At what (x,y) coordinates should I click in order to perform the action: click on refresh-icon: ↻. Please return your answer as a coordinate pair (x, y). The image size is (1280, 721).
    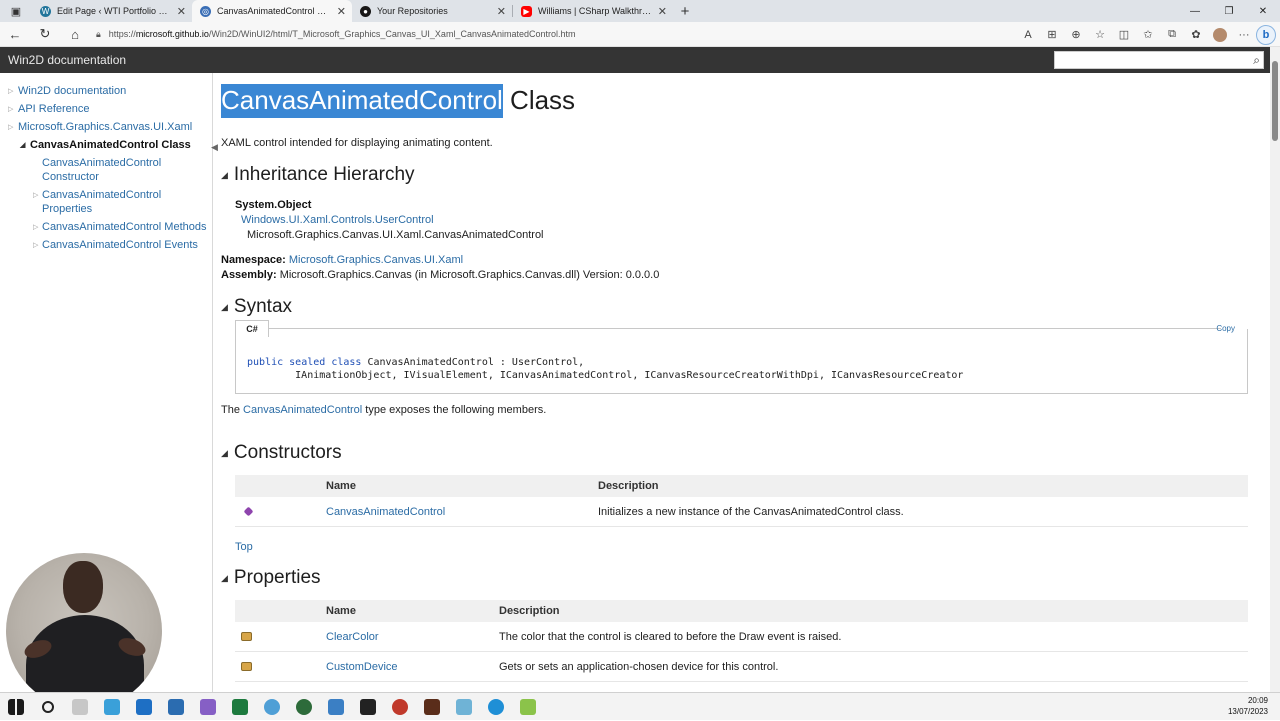
    Looking at the image, I should click on (45, 34).